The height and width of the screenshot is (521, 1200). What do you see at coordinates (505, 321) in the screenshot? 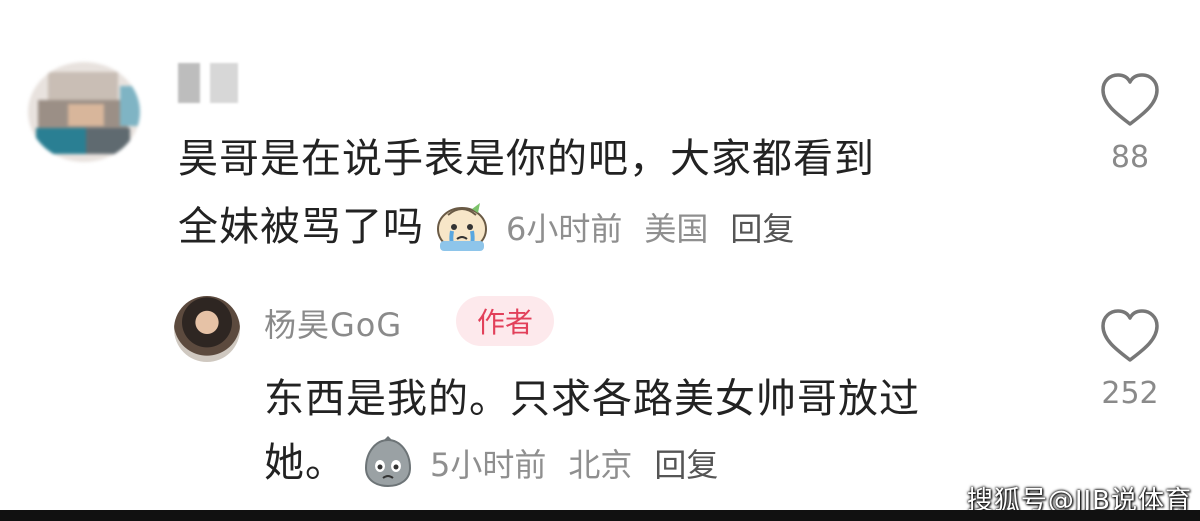
I see `author-badge: 作者` at bounding box center [505, 321].